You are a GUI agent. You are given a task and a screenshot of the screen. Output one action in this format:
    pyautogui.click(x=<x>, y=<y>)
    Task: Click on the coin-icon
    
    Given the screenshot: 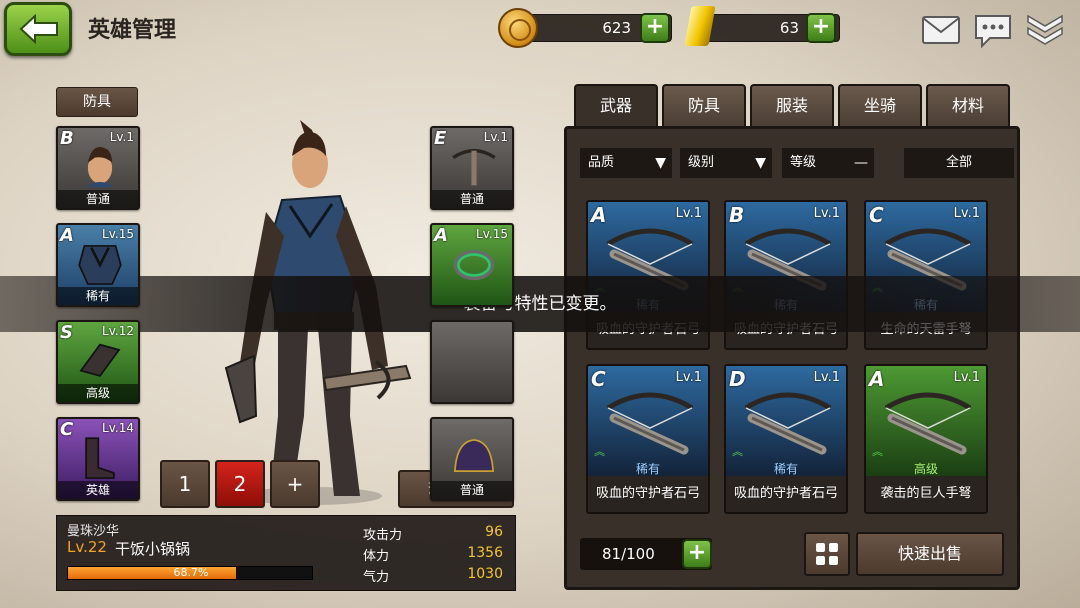 What is the action you would take?
    pyautogui.click(x=518, y=28)
    